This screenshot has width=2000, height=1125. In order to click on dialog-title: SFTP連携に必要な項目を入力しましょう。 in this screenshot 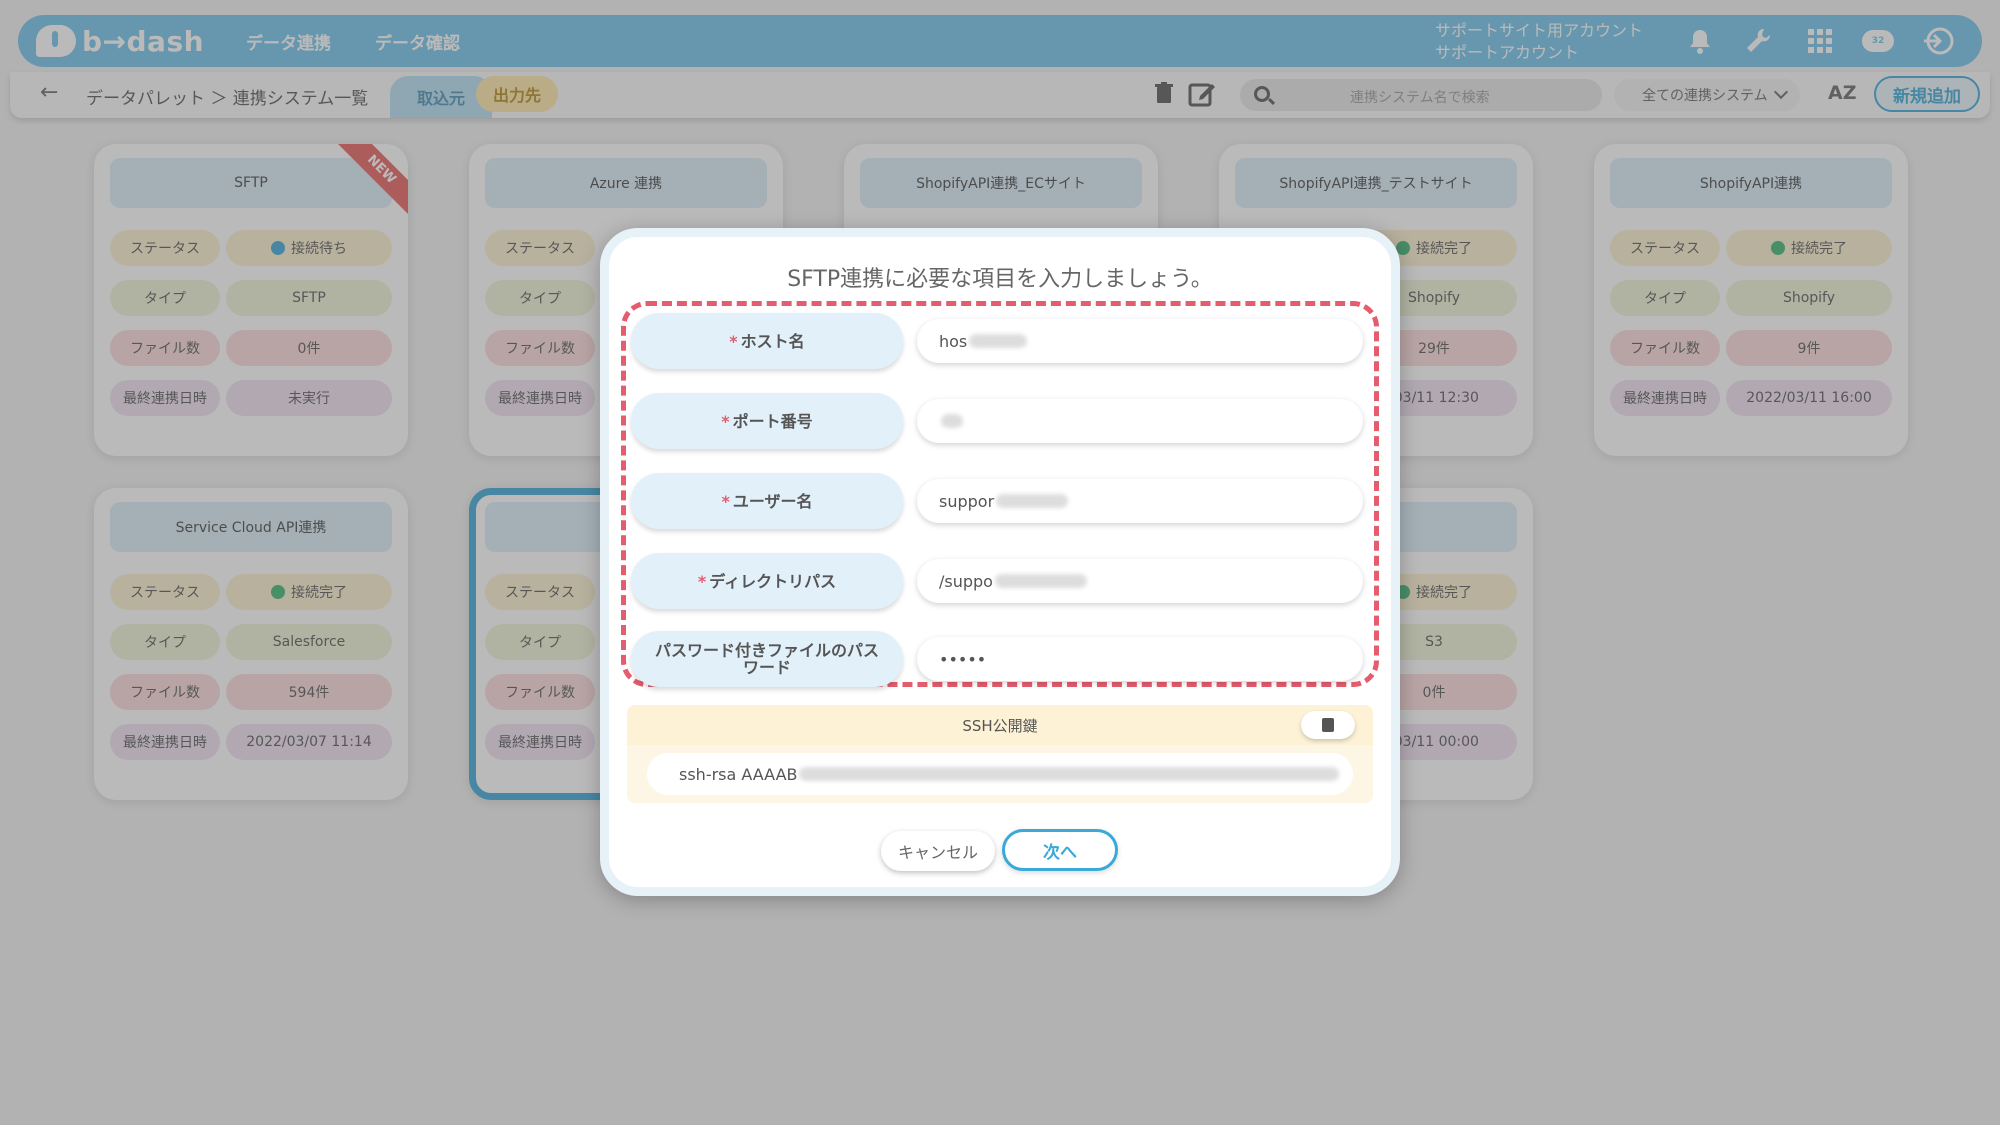, I will do `click(1000, 279)`.